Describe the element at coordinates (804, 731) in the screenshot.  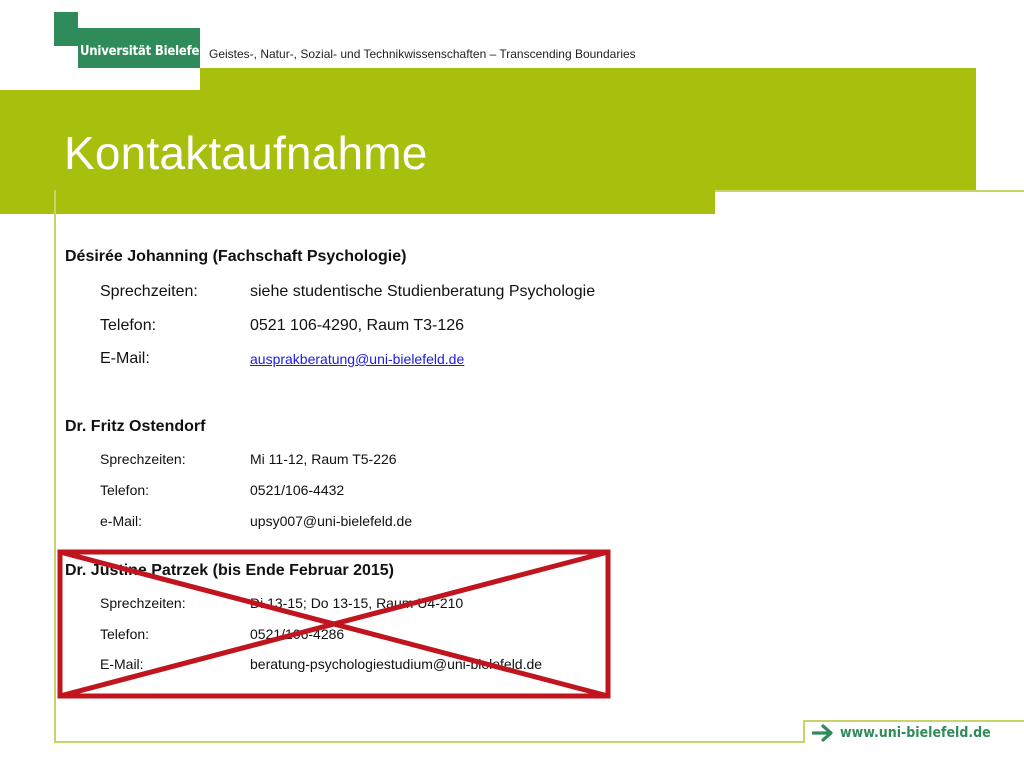
I see `footer-line-left` at that location.